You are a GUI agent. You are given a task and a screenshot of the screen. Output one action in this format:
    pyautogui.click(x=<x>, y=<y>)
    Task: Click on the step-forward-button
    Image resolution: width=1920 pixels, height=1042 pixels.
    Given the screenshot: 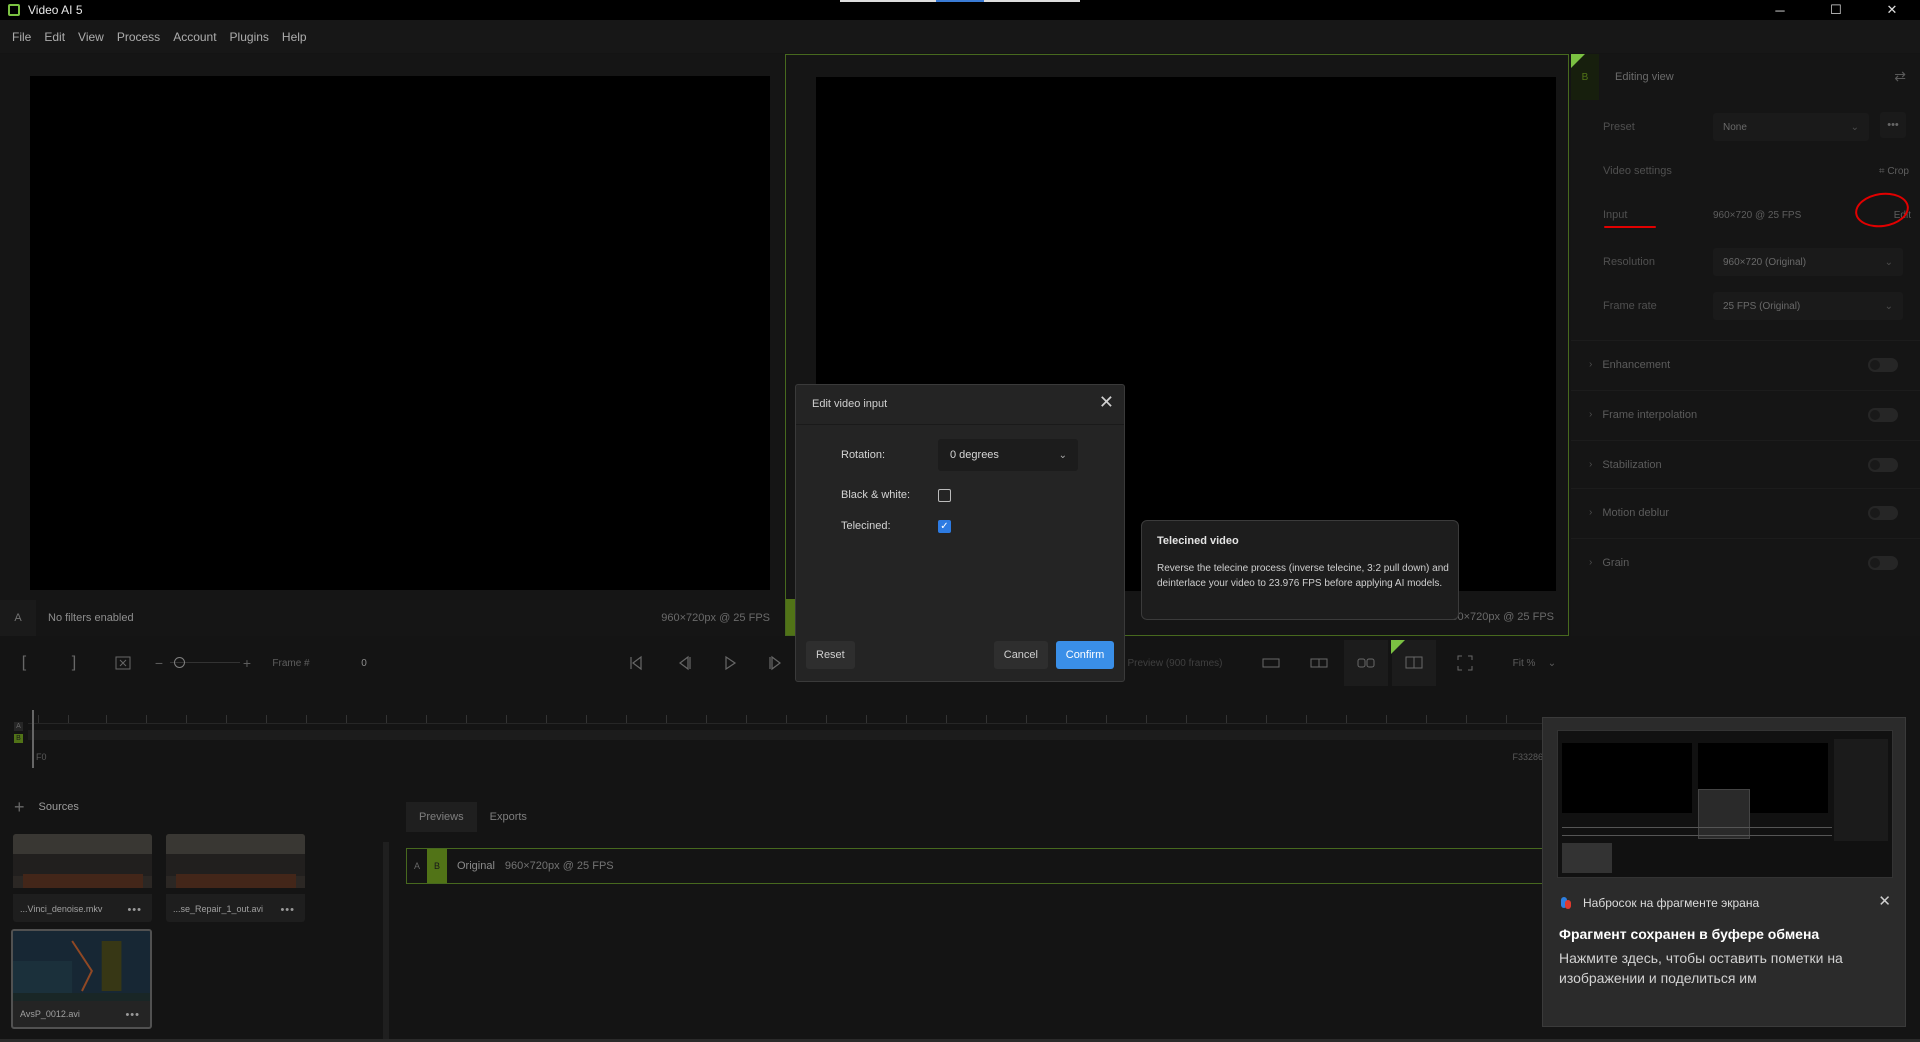 What is the action you would take?
    pyautogui.click(x=776, y=663)
    